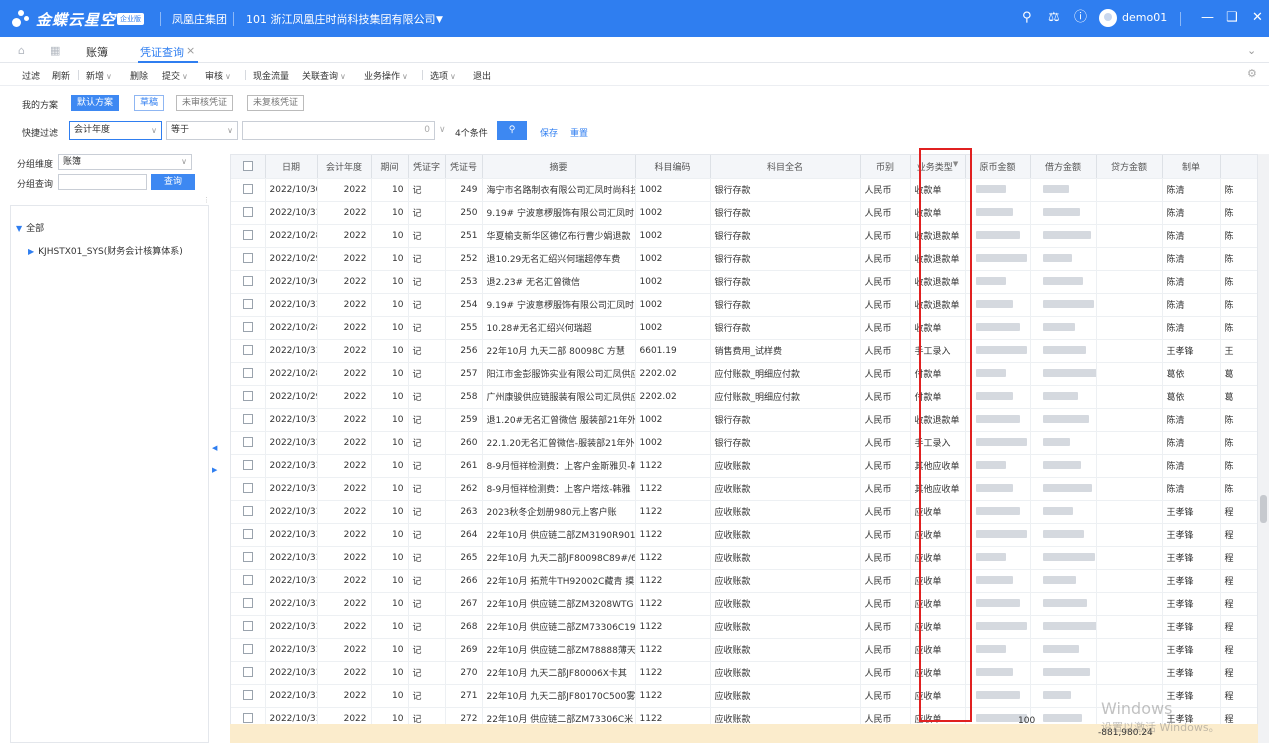 This screenshot has height=746, width=1269. I want to click on settings-gear-icon: ⚙, so click(1252, 73).